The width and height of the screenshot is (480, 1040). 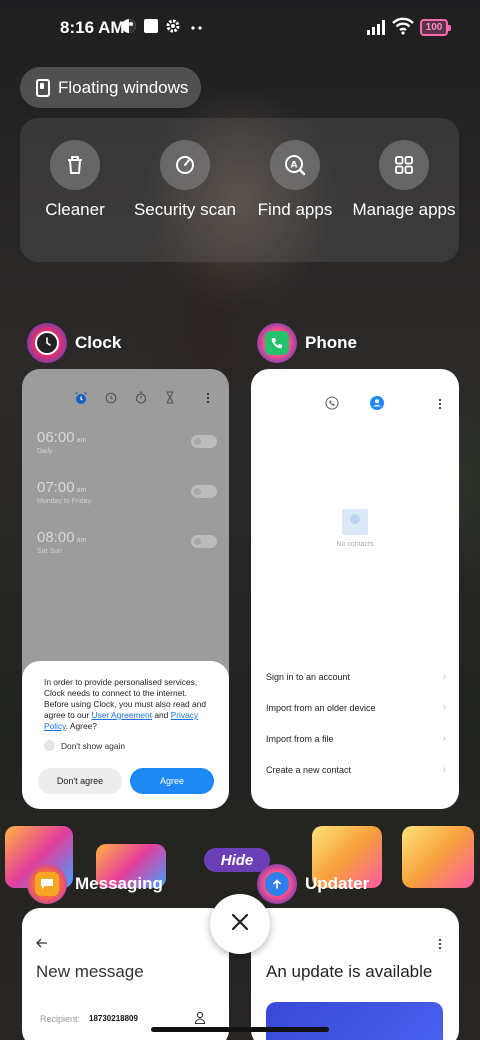 I want to click on agree-button: Agree, so click(x=172, y=781).